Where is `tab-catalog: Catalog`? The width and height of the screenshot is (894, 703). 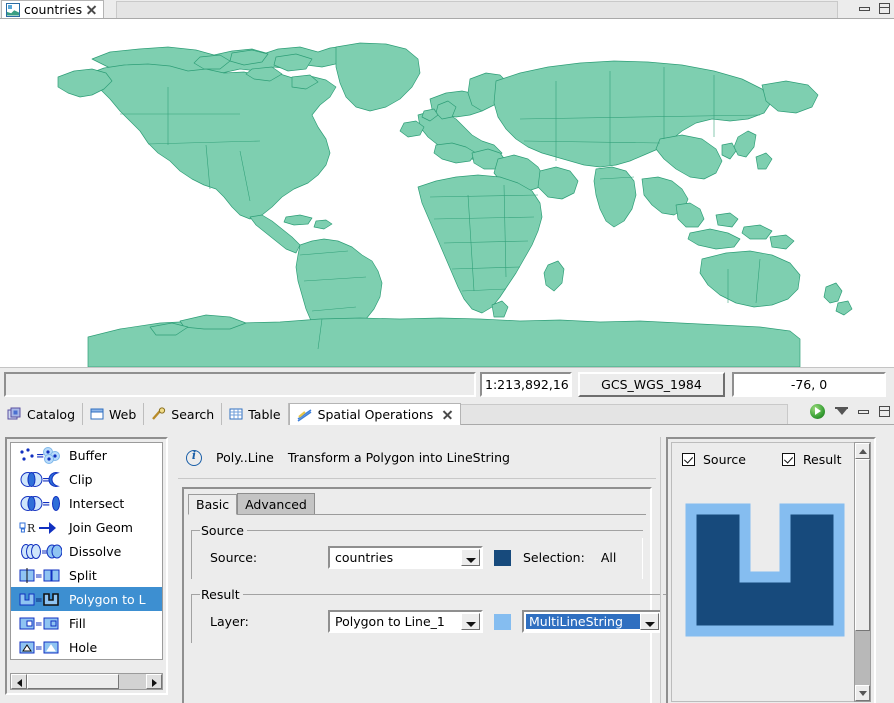 tab-catalog: Catalog is located at coordinates (42, 414).